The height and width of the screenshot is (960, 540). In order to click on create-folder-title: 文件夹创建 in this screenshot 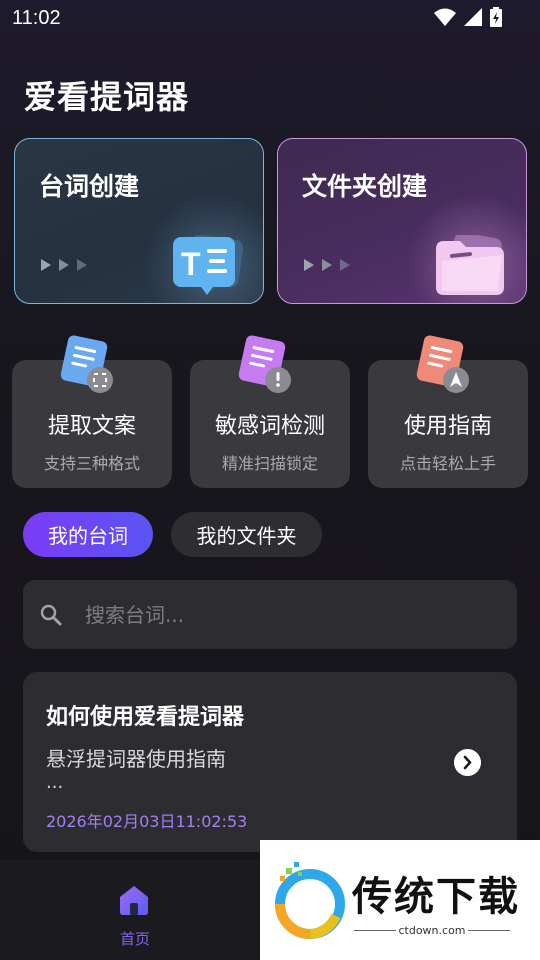, I will do `click(365, 186)`.